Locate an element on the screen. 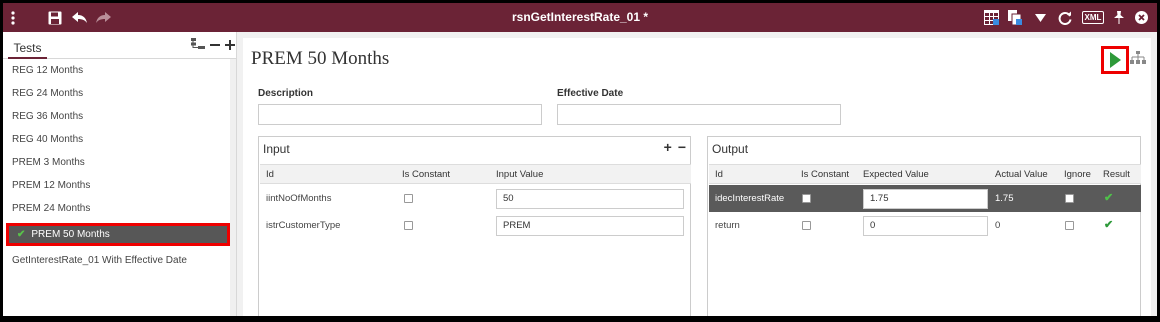  test-item-label: GetInterestRate_01 With Effective Date is located at coordinates (99, 260).